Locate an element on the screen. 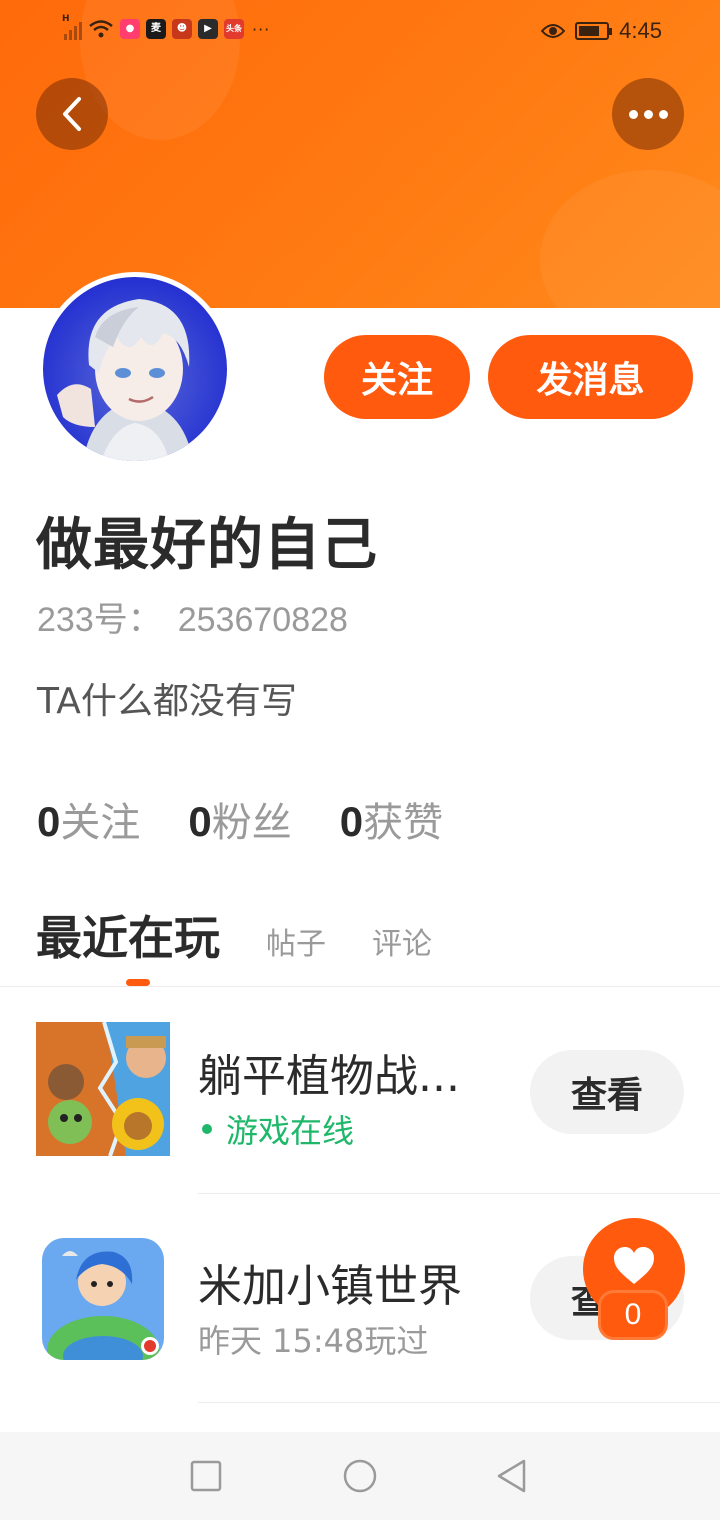 This screenshot has width=720, height=1520. wifi-icon is located at coordinates (101, 29).